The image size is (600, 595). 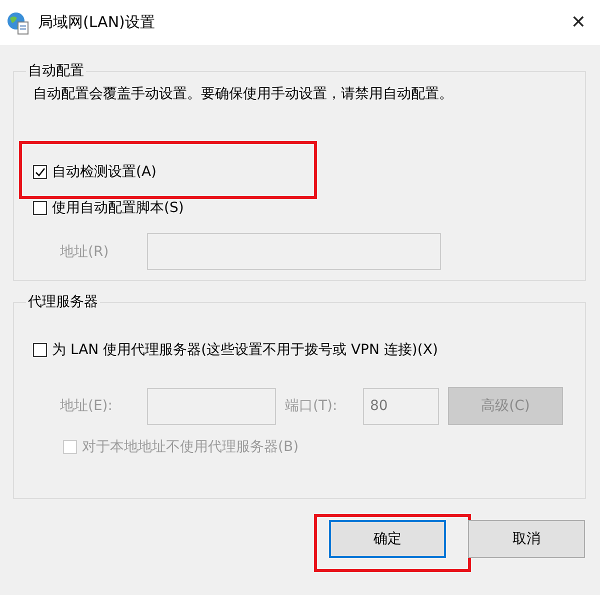 What do you see at coordinates (526, 539) in the screenshot?
I see `cancel-button: 取消` at bounding box center [526, 539].